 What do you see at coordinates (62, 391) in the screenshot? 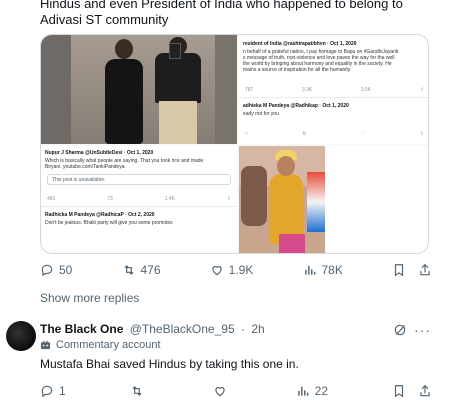
I see `reply-reply-count: 1` at bounding box center [62, 391].